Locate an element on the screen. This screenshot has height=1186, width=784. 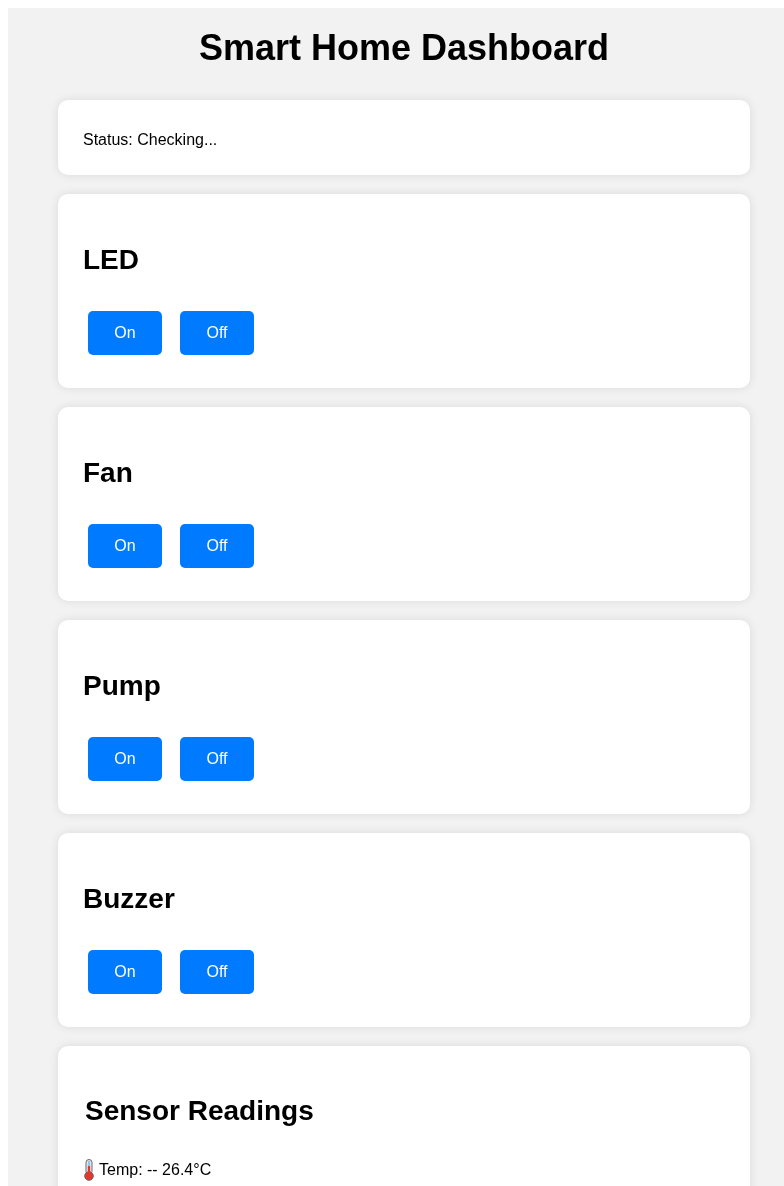
thermometer-icon is located at coordinates (89, 1170).